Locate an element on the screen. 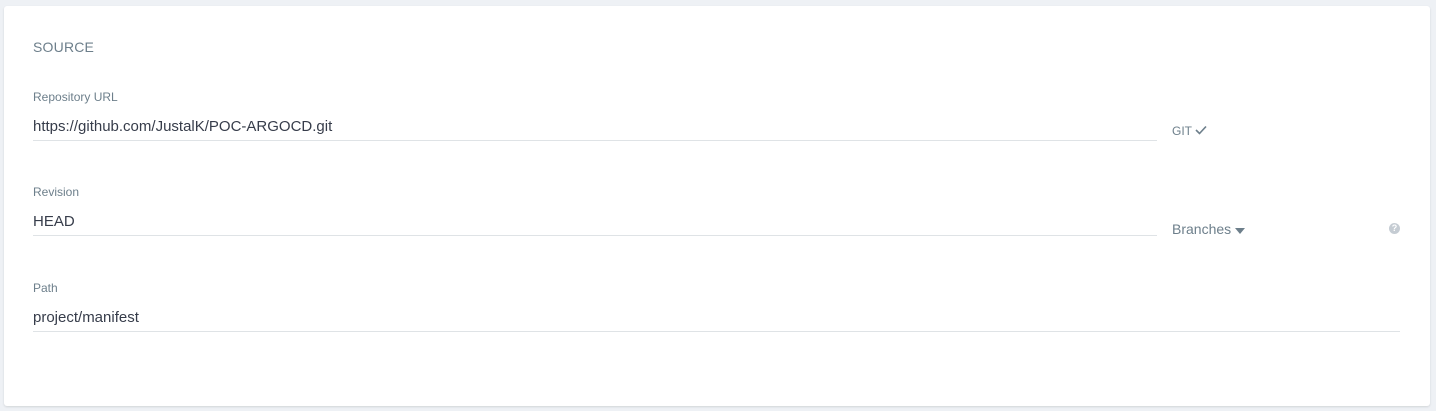 This screenshot has width=1436, height=411. question-icon: ? is located at coordinates (1394, 228).